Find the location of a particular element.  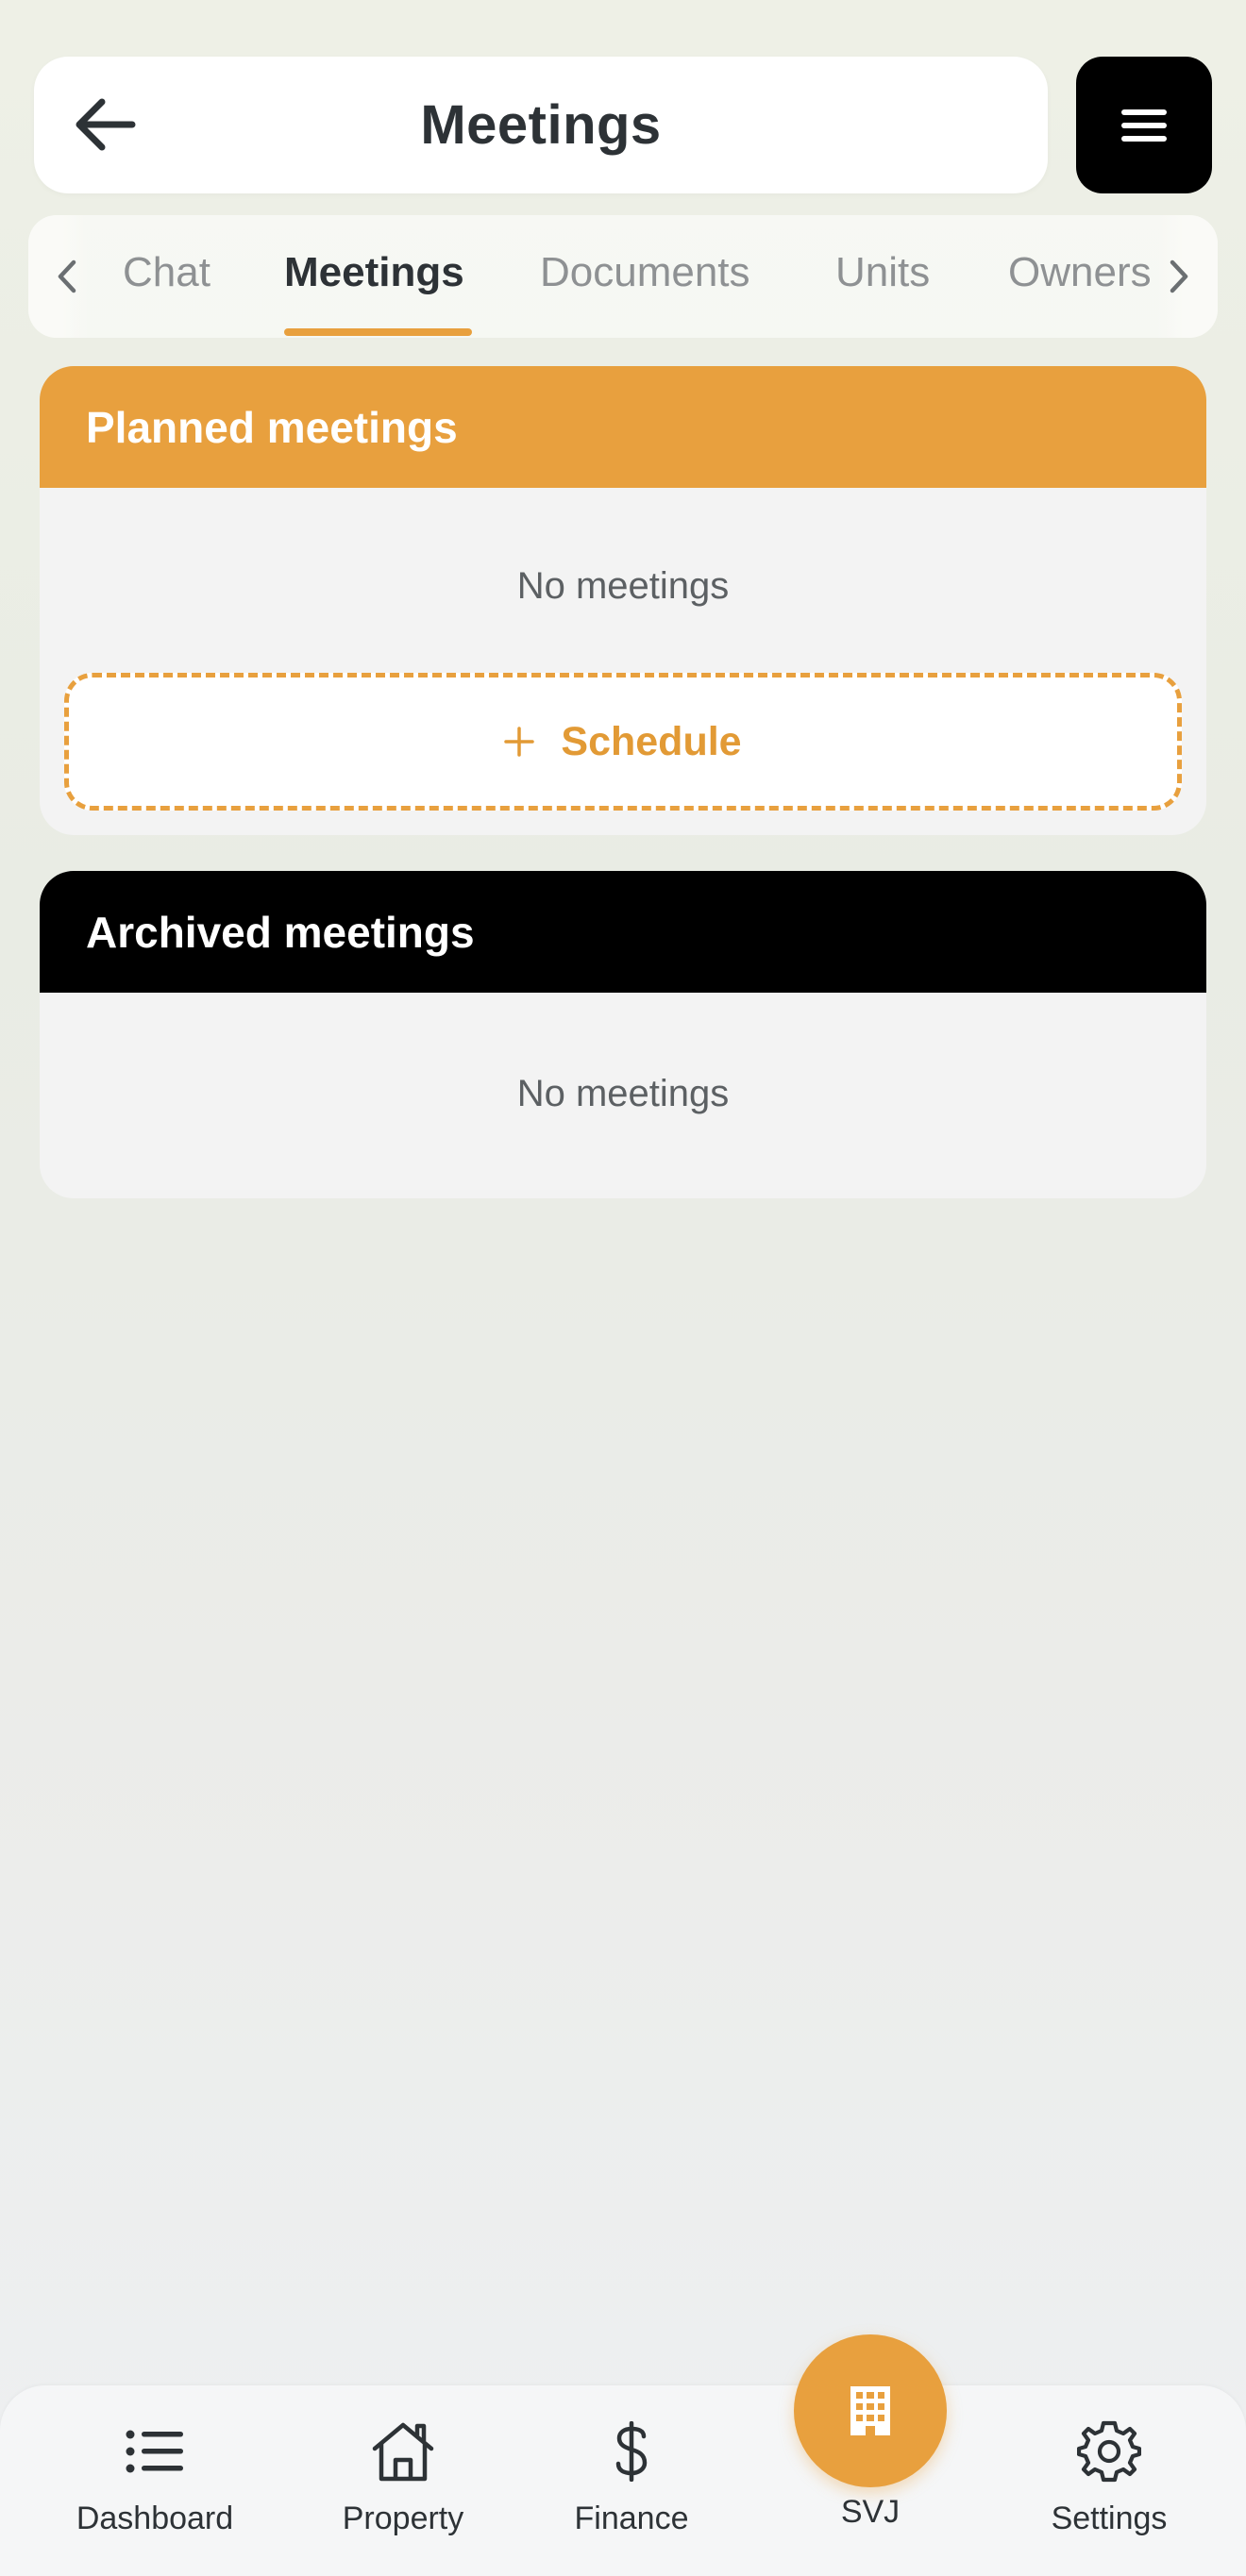

gear-icon is located at coordinates (1109, 2451).